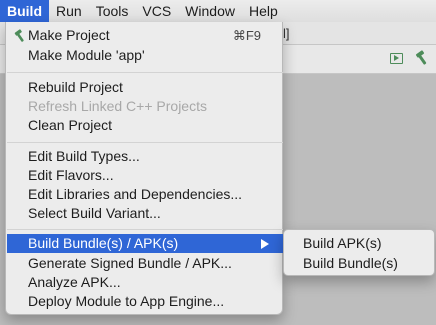  I want to click on menu-item-build-bundles: Build Bundle(s) / APK(s), so click(145, 243).